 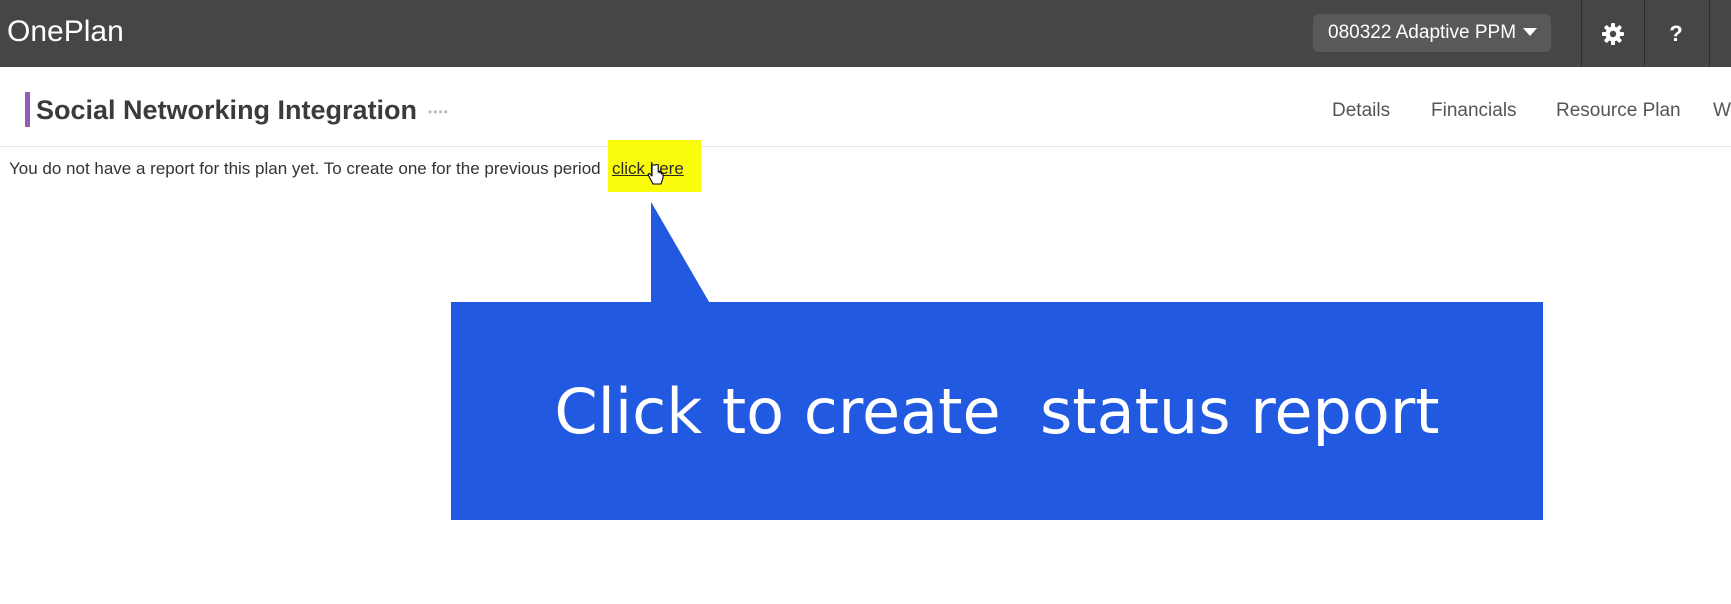 I want to click on more-options-icon: ••••, so click(x=438, y=112).